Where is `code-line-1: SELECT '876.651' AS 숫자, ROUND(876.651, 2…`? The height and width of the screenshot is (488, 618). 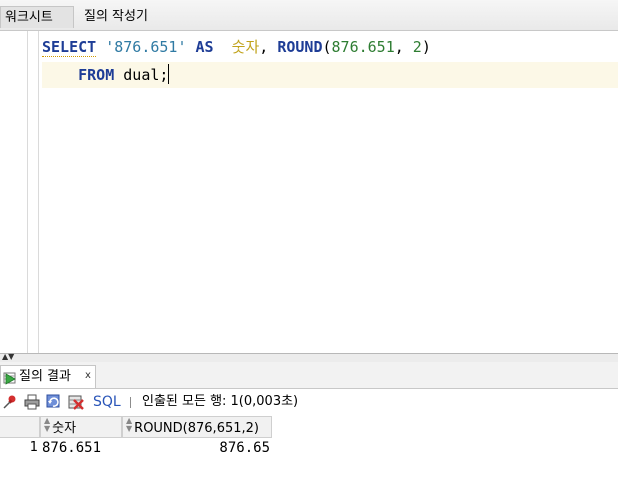 code-line-1: SELECT '876.651' AS 숫자, ROUND(876.651, 2… is located at coordinates (236, 47).